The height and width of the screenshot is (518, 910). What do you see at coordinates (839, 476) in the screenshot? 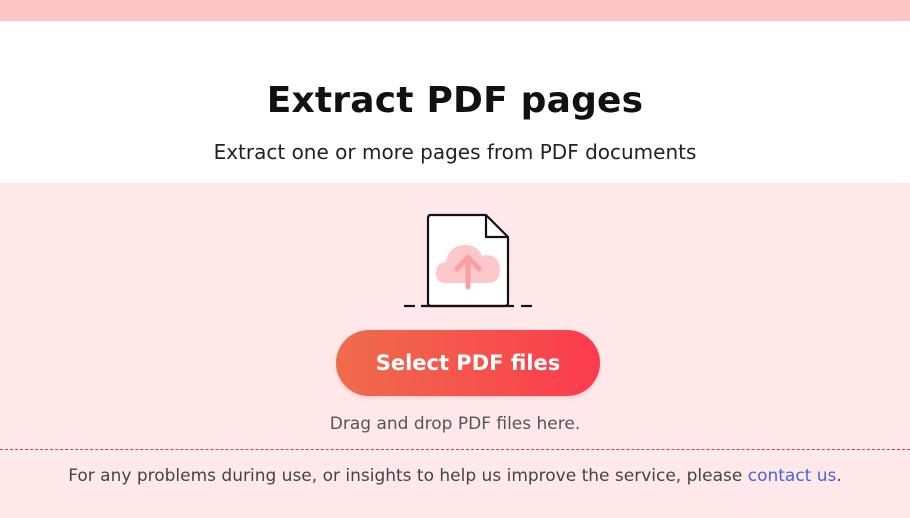
I see `feedback-period: .` at bounding box center [839, 476].